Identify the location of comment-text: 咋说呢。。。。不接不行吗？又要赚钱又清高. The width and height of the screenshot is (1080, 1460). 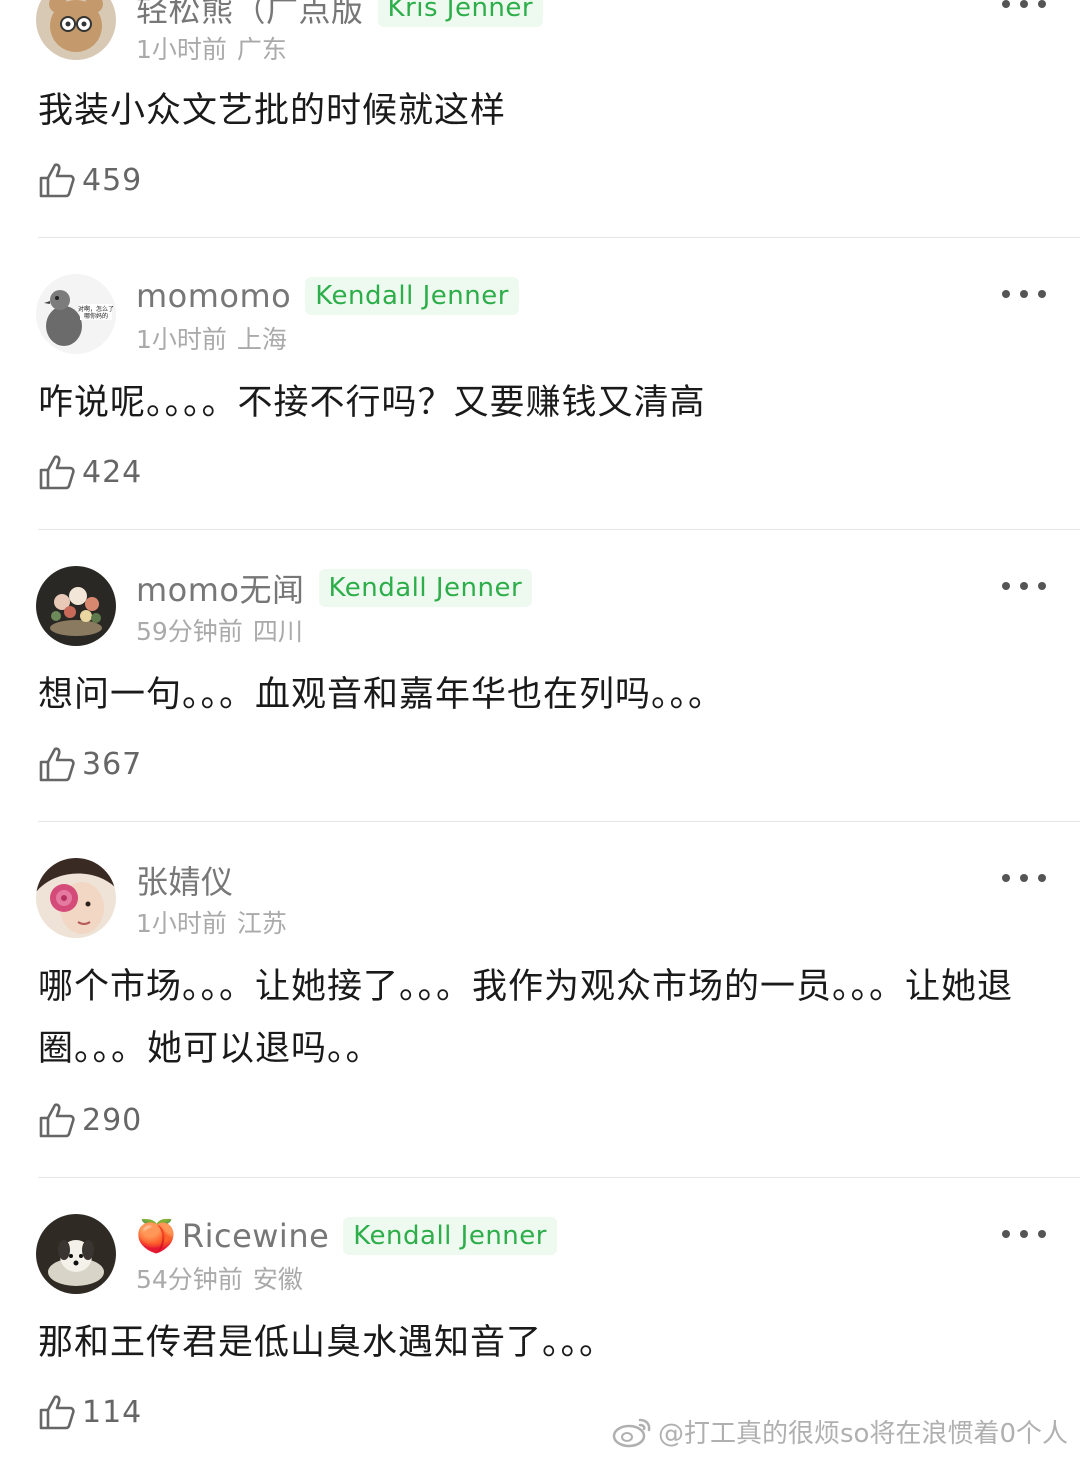
(372, 403).